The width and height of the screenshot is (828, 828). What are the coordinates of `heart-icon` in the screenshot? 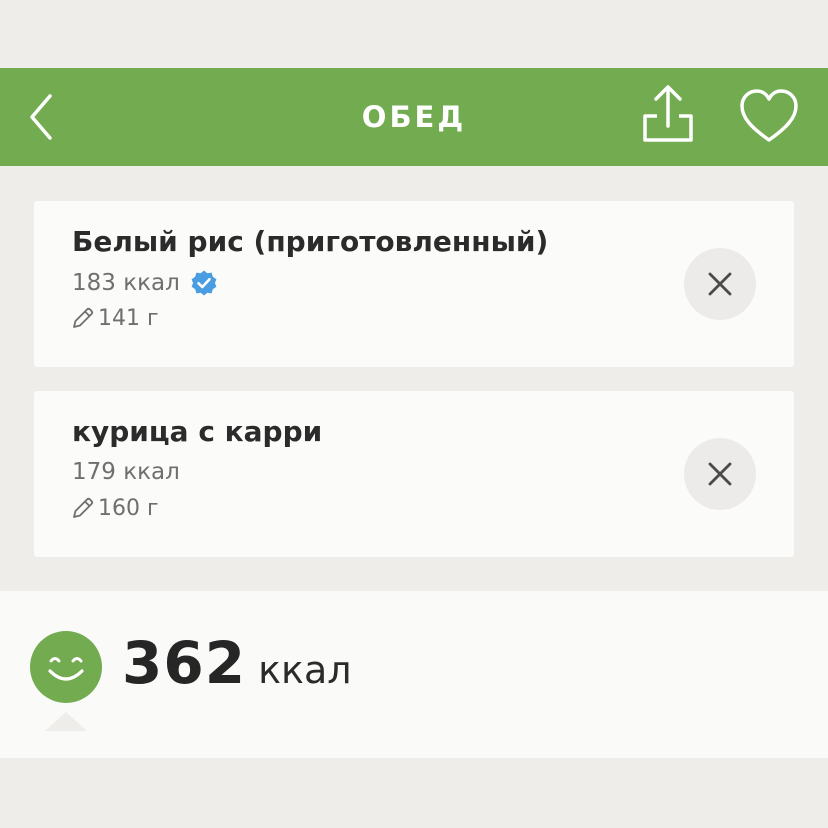 It's located at (769, 115).